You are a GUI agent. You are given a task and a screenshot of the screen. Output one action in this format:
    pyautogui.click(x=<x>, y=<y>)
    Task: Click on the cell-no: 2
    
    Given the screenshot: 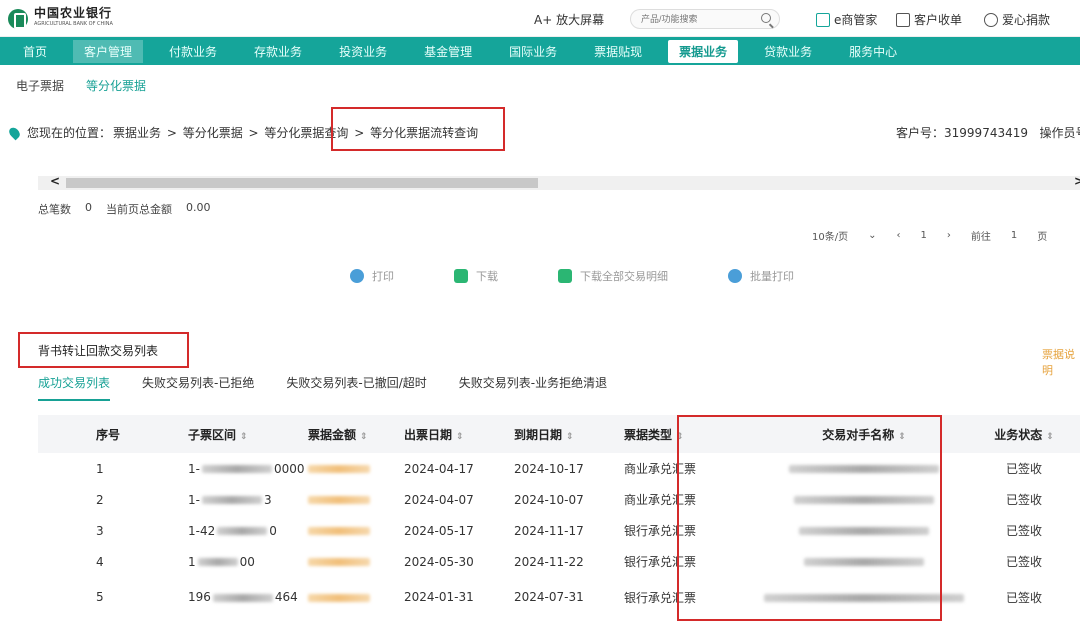 What is the action you would take?
    pyautogui.click(x=100, y=499)
    